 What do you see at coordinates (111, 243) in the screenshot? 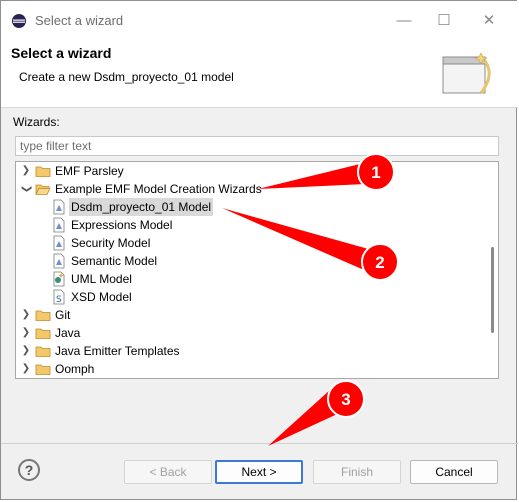
I see `tree-item-label: Security Model` at bounding box center [111, 243].